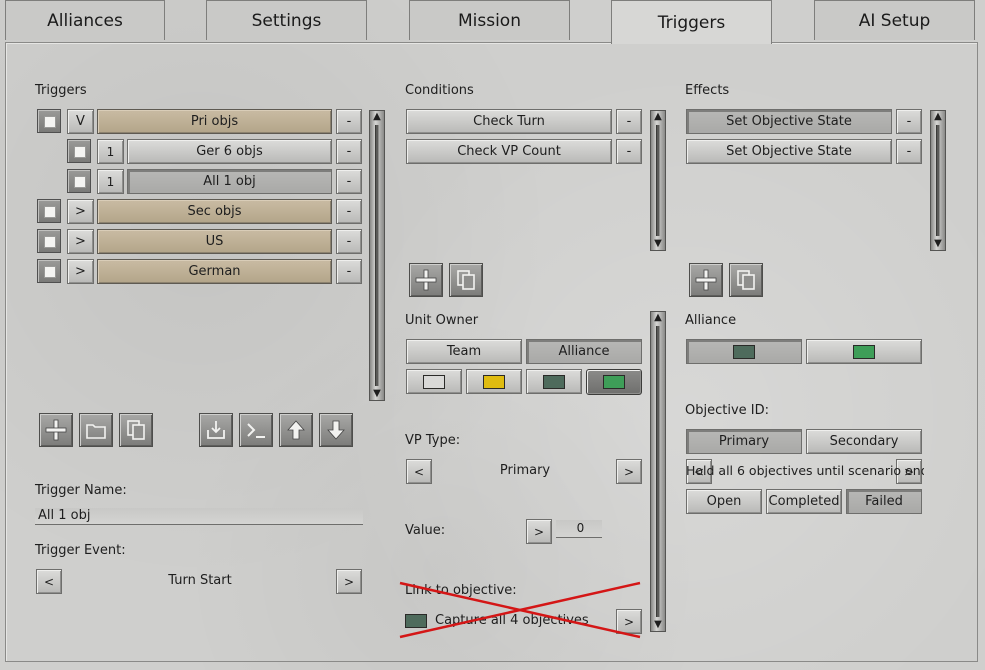  Describe the element at coordinates (200, 580) in the screenshot. I see `trigger-event-value: Turn Start` at that location.